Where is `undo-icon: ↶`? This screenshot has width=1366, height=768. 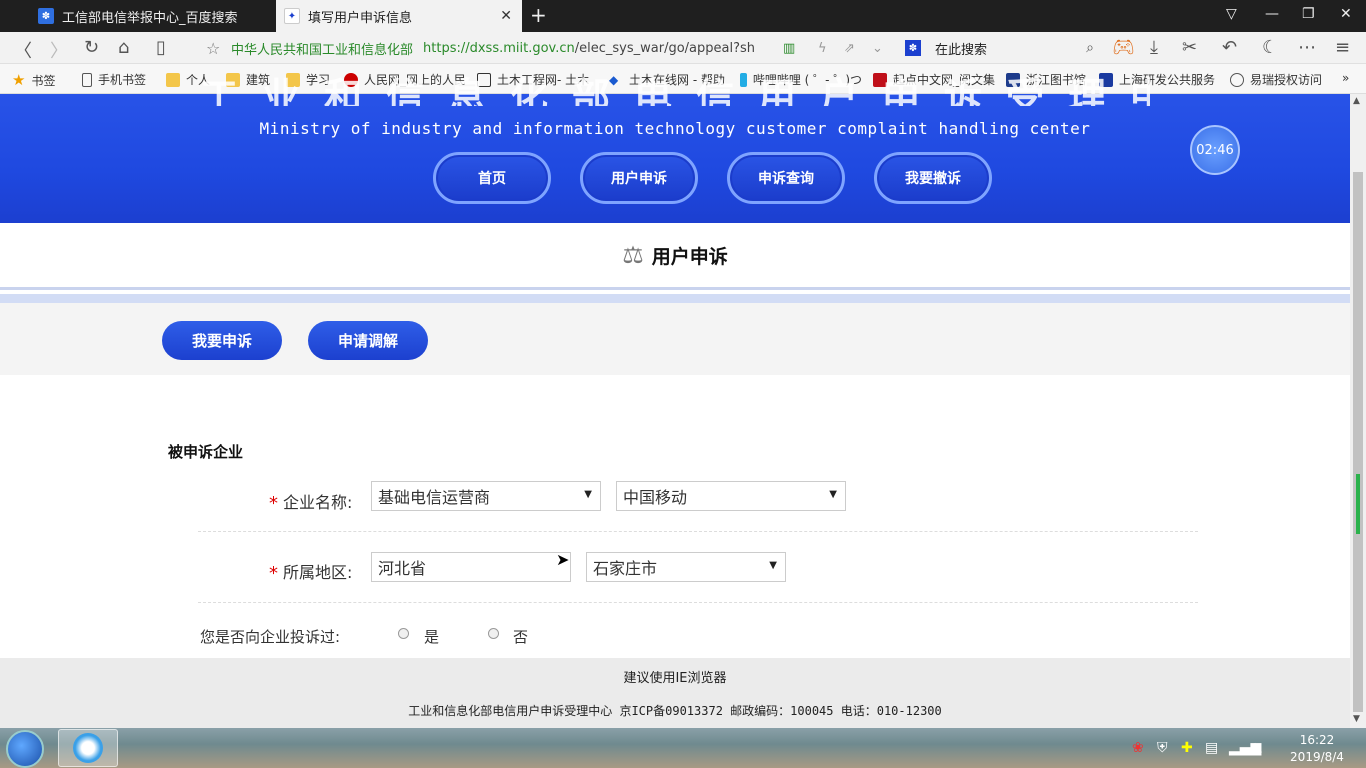
undo-icon: ↶ is located at coordinates (1229, 47).